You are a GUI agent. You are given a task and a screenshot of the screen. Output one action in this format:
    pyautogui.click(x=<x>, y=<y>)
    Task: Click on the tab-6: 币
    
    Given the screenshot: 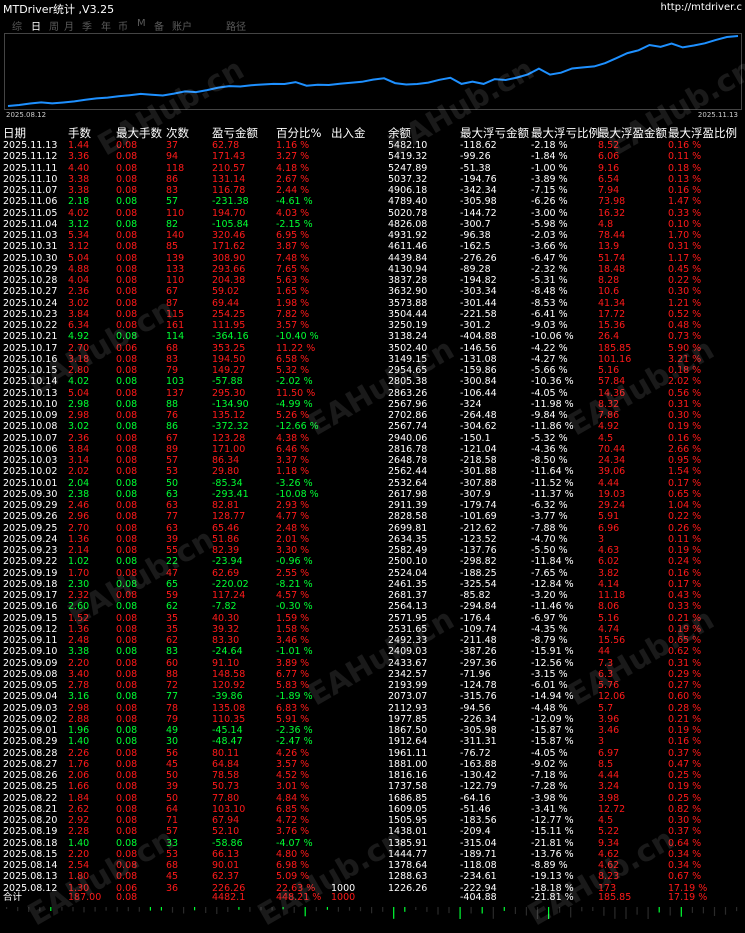 What is the action you would take?
    pyautogui.click(x=123, y=25)
    